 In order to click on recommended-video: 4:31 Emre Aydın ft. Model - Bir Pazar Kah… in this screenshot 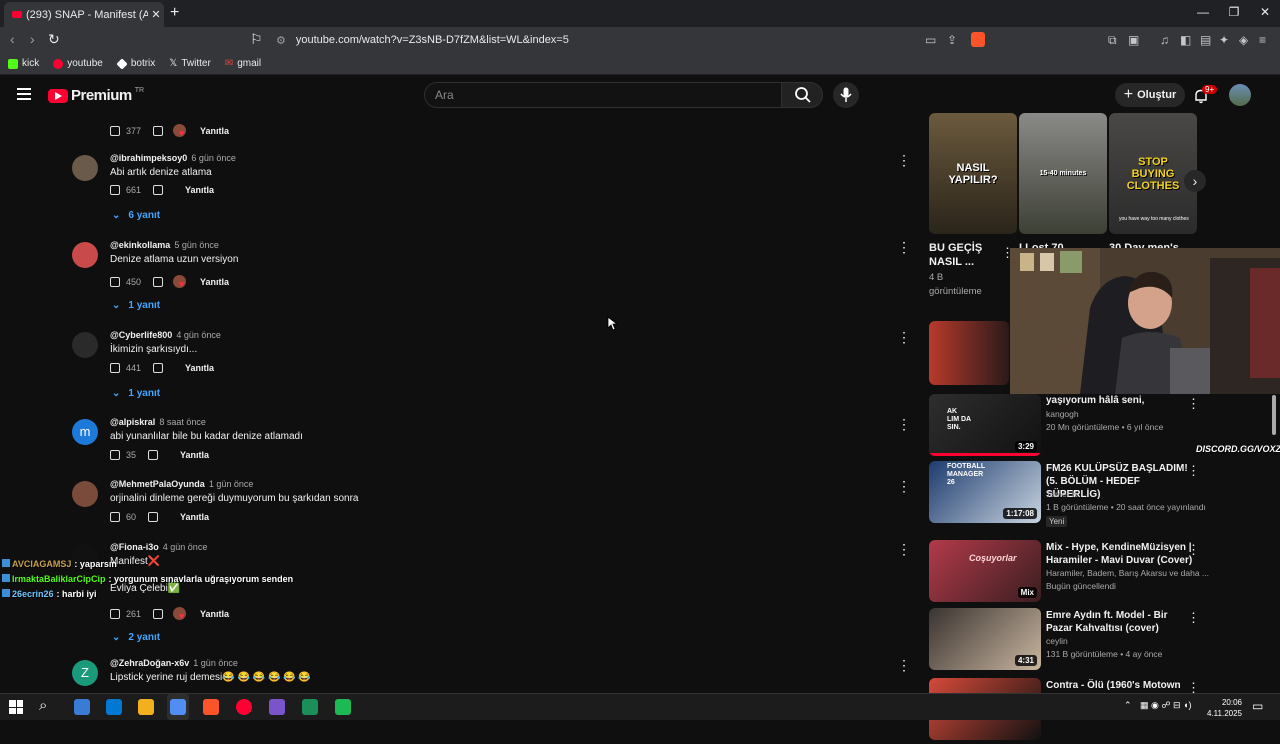, I will do `click(1069, 641)`.